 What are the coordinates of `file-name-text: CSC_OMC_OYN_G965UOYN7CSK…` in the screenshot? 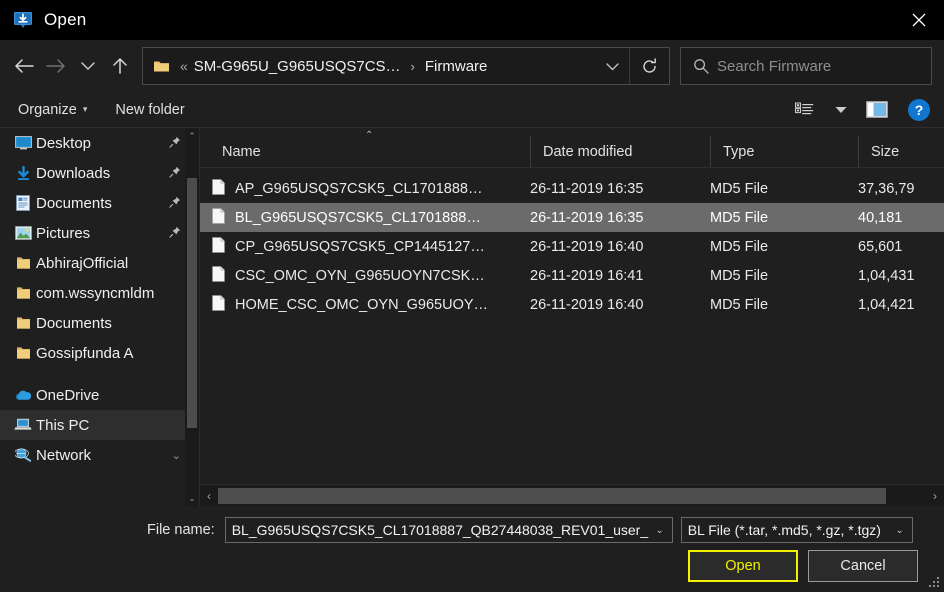 It's located at (360, 275).